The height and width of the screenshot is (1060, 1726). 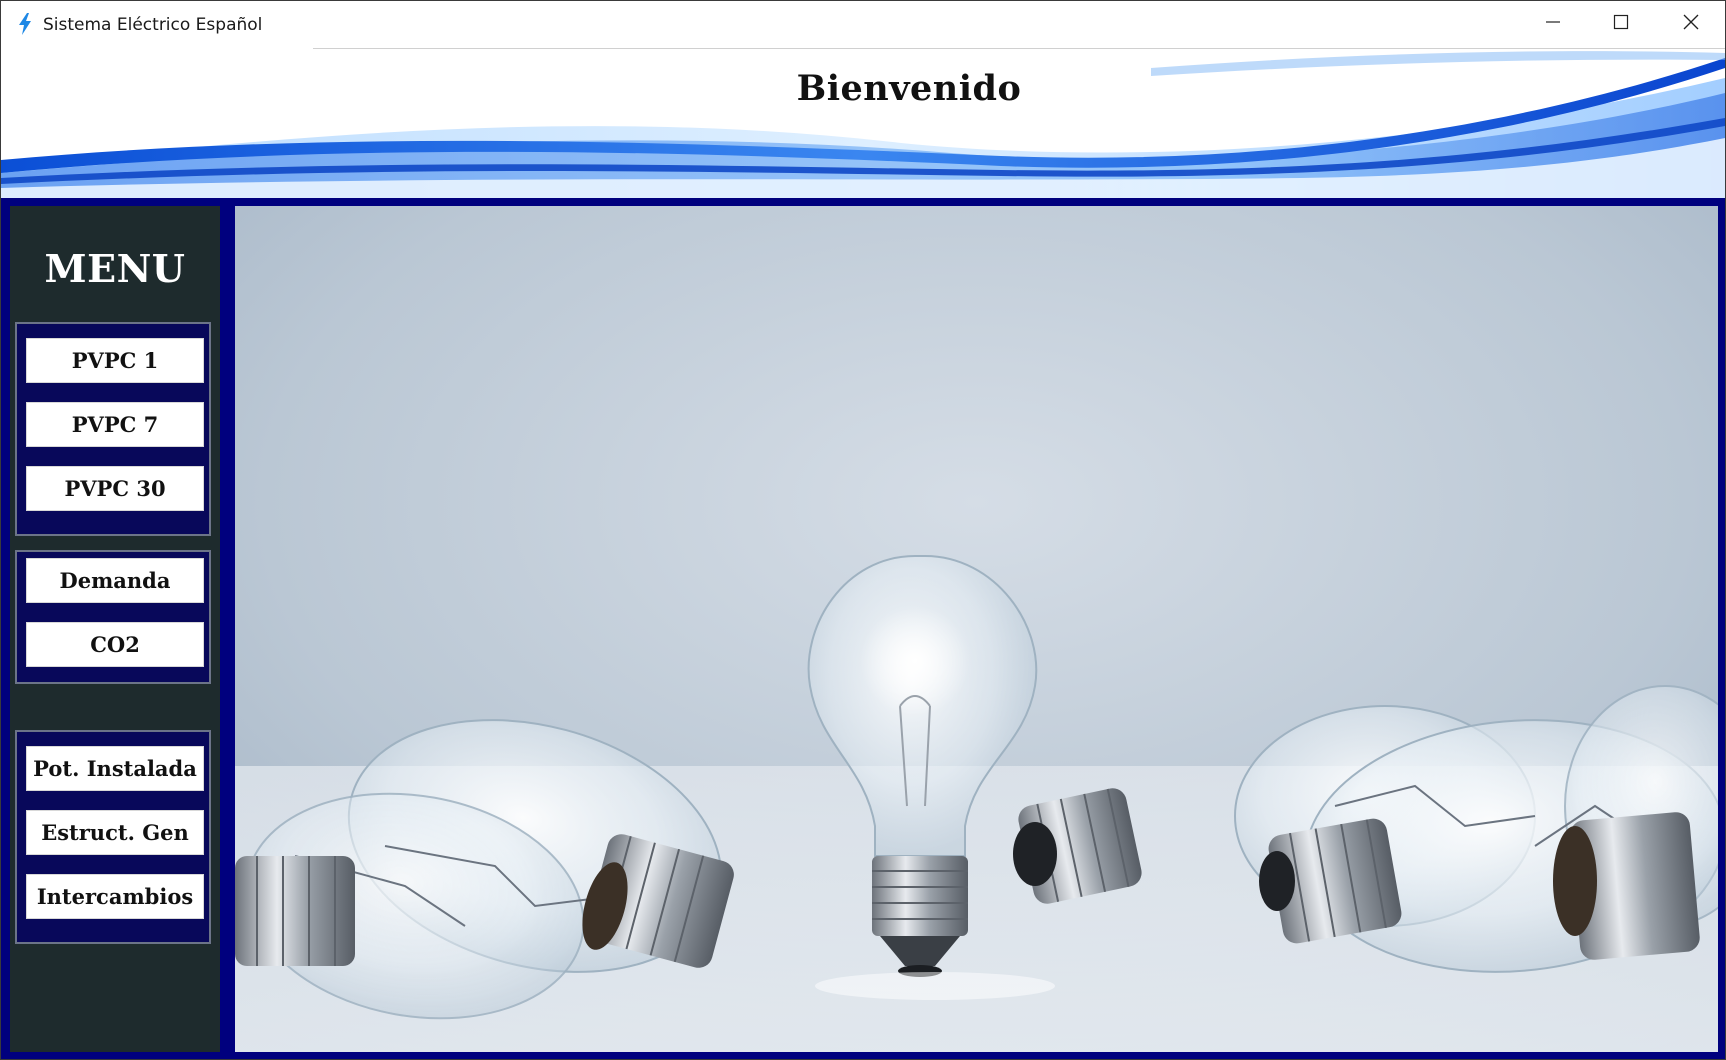 What do you see at coordinates (115, 268) in the screenshot?
I see `menu-title: MENU` at bounding box center [115, 268].